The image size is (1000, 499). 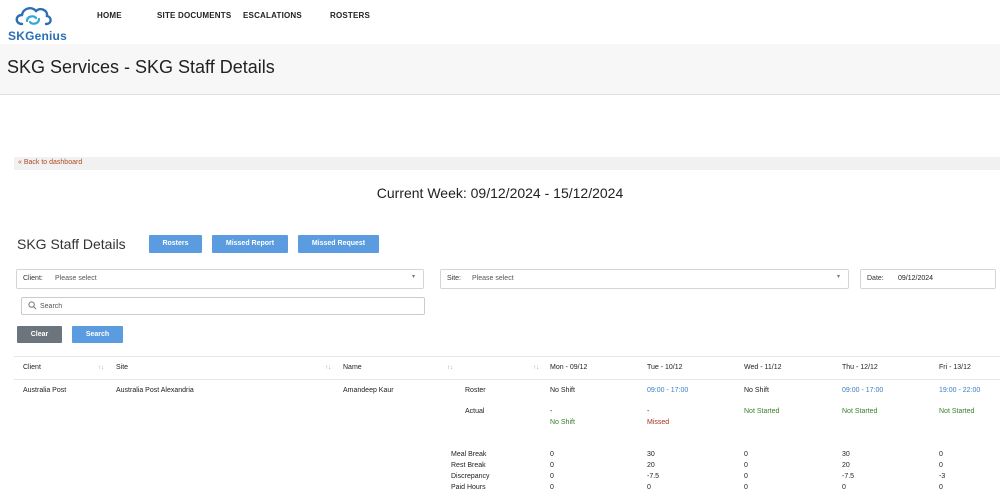 I want to click on fri-rest: 0, so click(x=941, y=465).